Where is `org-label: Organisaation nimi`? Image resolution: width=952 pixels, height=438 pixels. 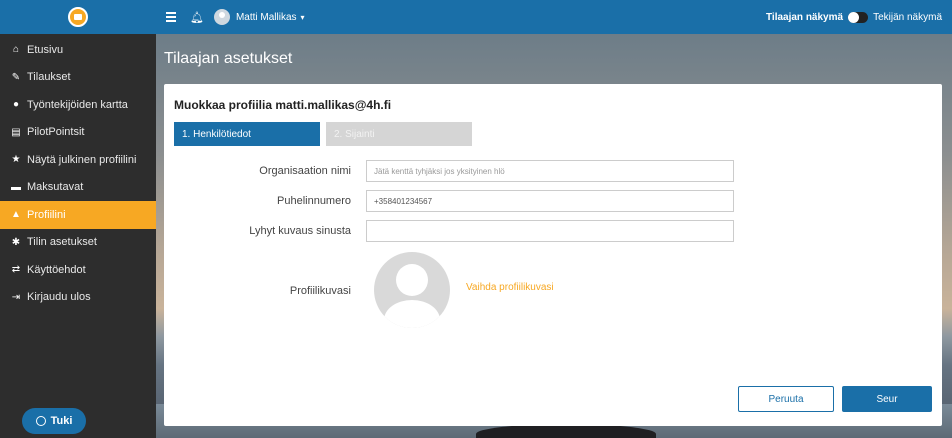
org-label: Organisaation nimi is located at coordinates (305, 171).